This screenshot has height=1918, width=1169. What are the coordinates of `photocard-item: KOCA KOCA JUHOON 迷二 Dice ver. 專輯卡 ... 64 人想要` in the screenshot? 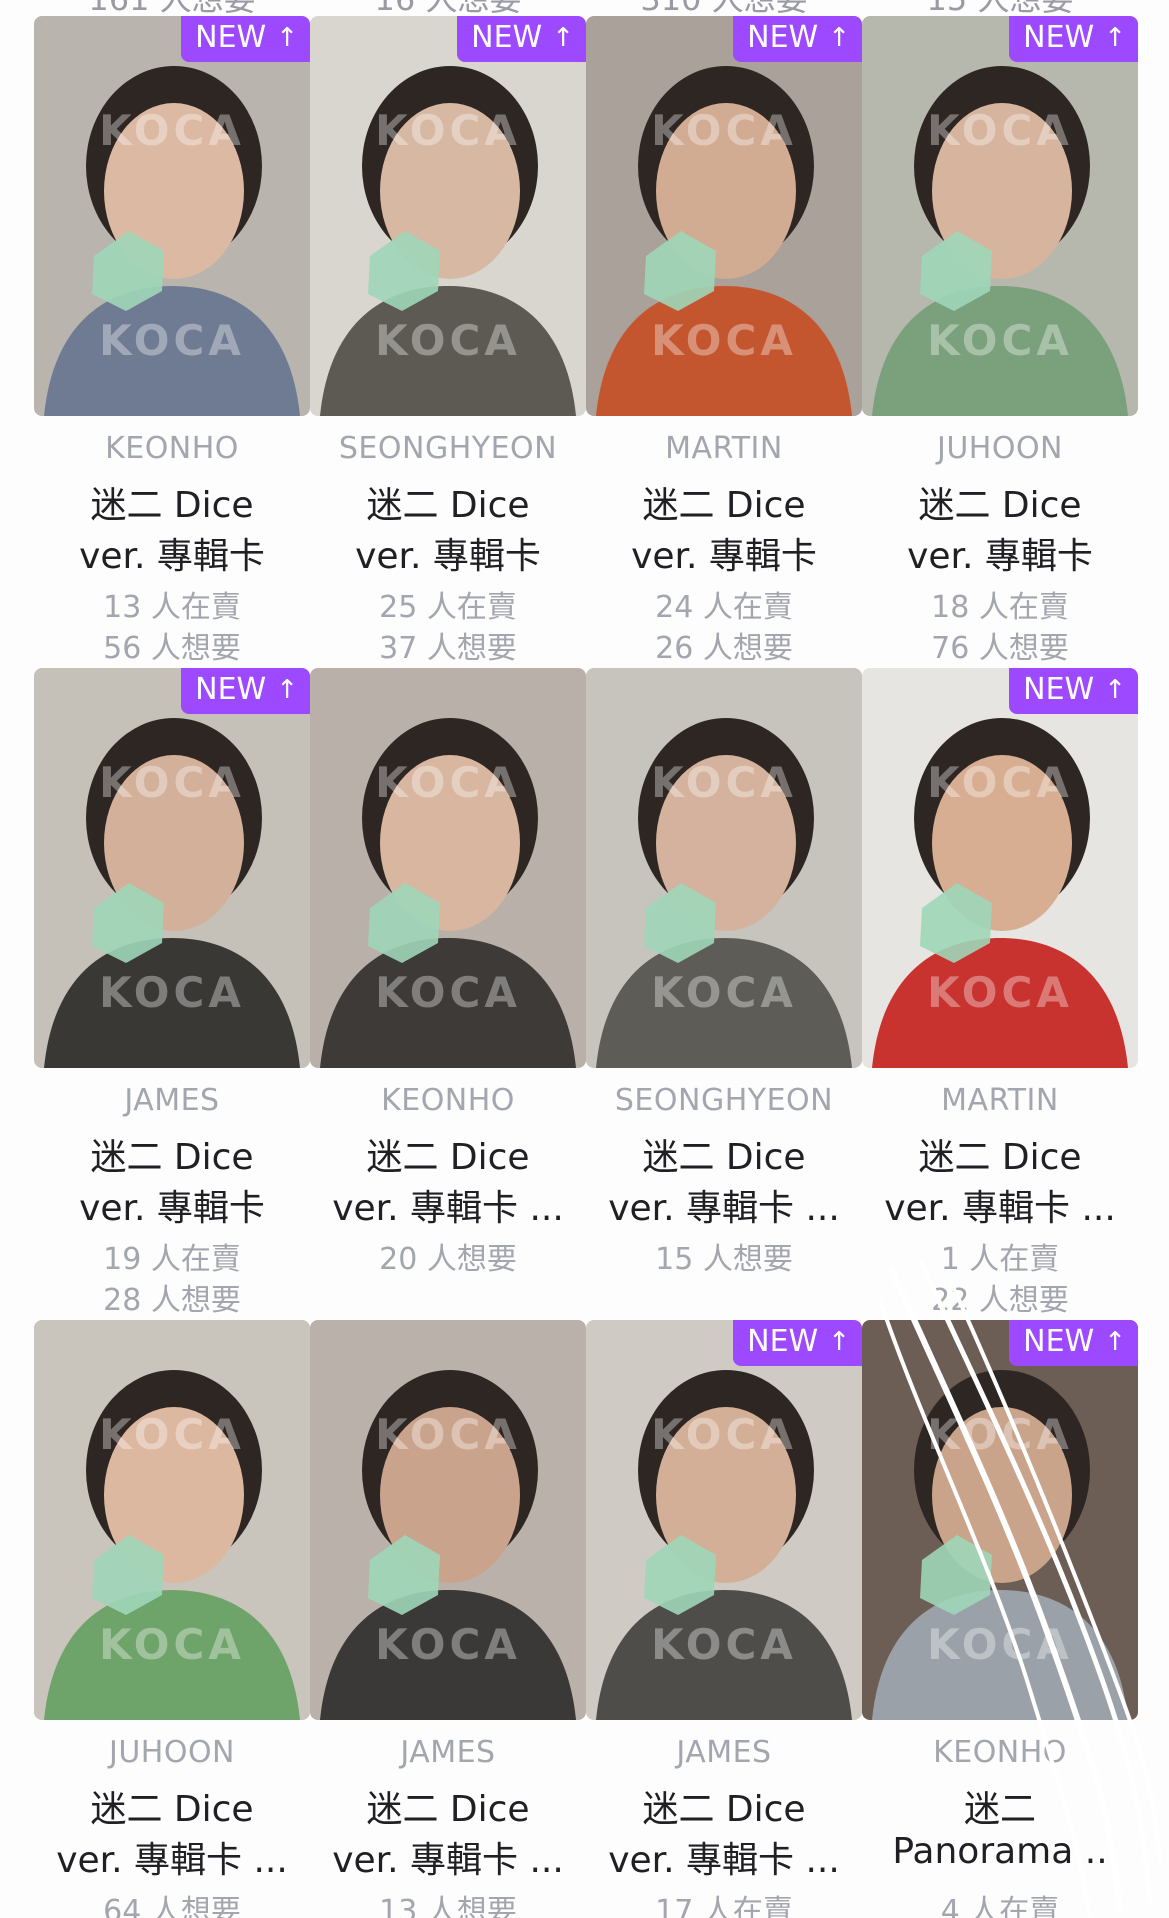 It's located at (172, 1619).